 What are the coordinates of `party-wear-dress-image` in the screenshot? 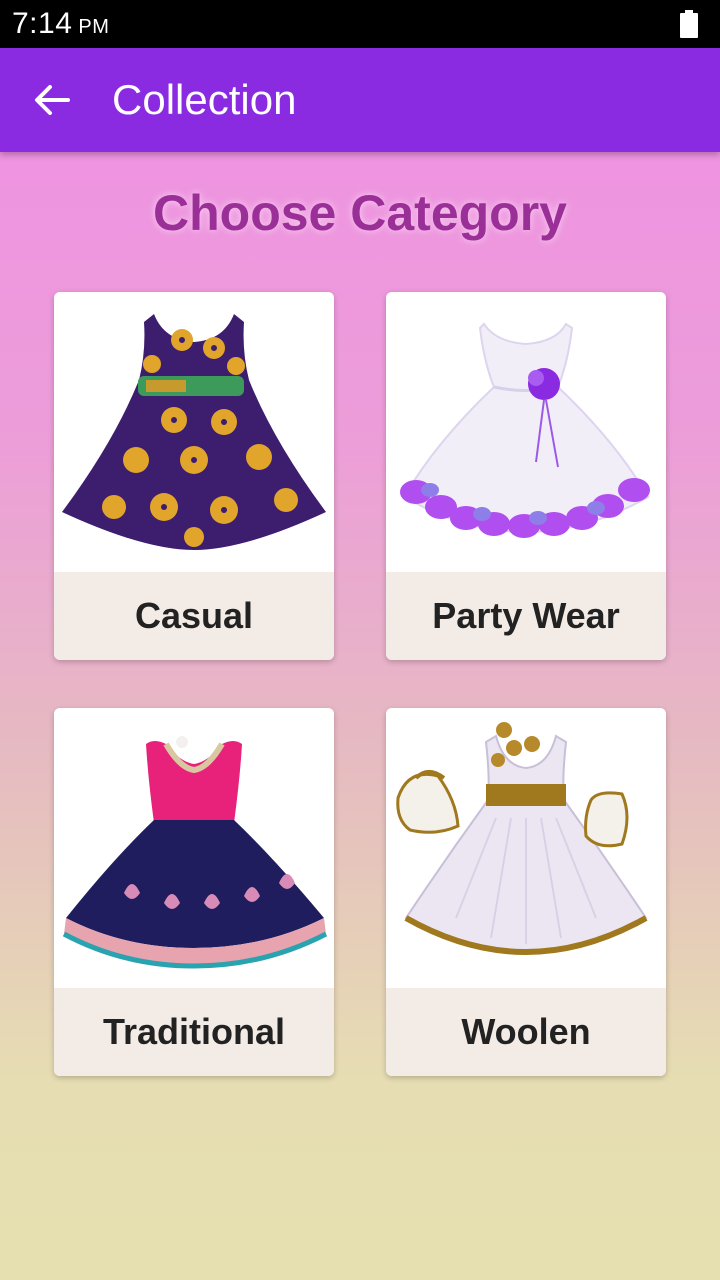 It's located at (526, 432).